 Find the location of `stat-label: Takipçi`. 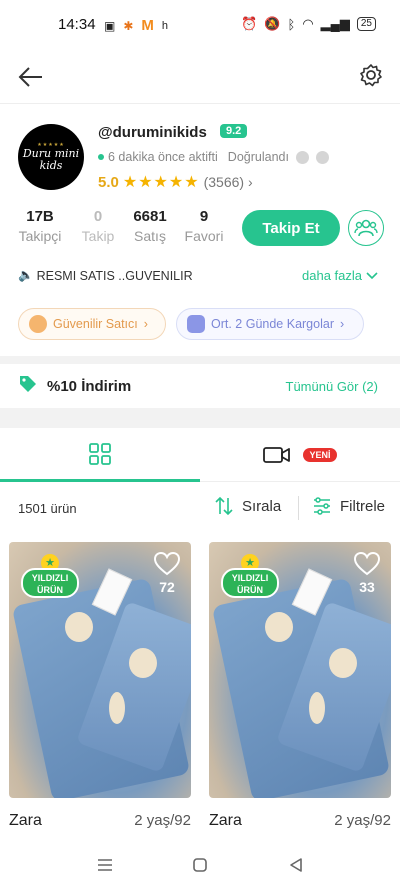

stat-label: Takipçi is located at coordinates (40, 236).